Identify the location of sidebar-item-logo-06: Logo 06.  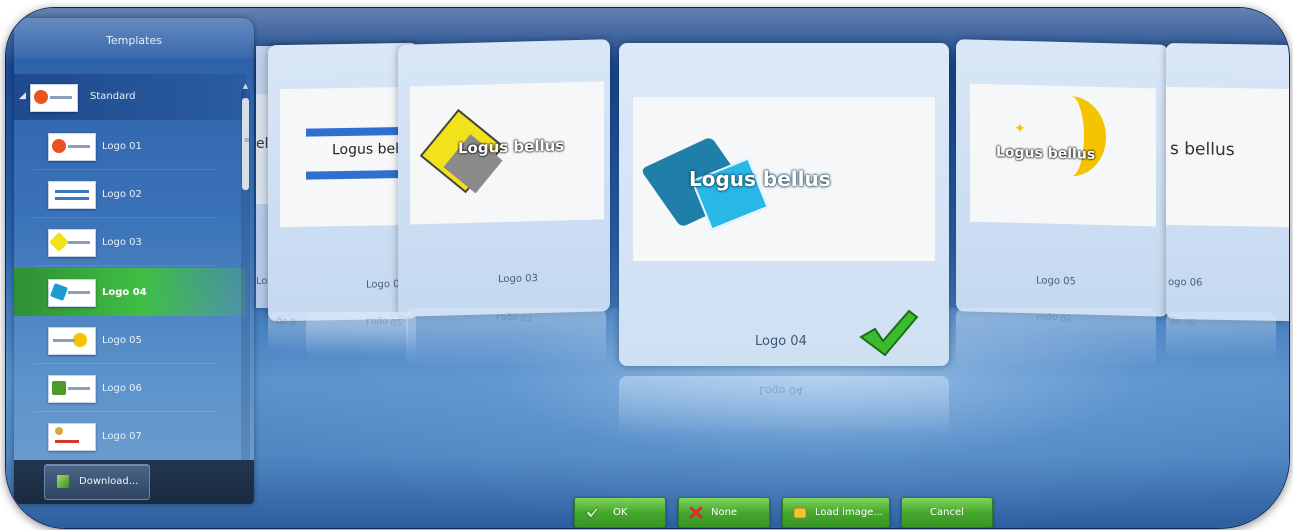
(130, 388).